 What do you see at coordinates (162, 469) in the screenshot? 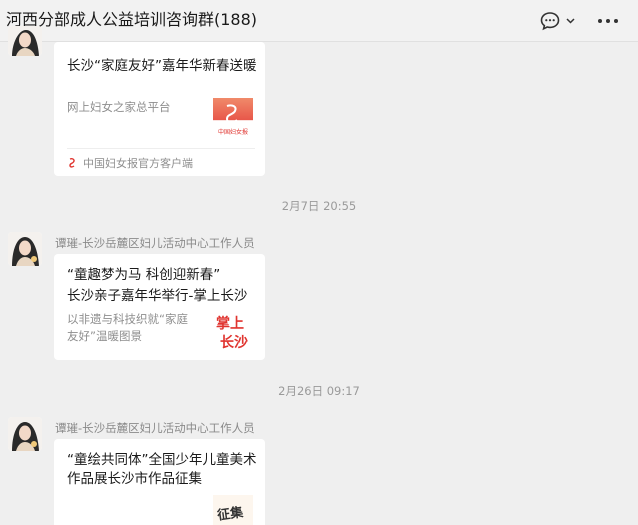
I see `card-title: “童绘共同体”全国少年儿童美术作品展长沙市作品征集` at bounding box center [162, 469].